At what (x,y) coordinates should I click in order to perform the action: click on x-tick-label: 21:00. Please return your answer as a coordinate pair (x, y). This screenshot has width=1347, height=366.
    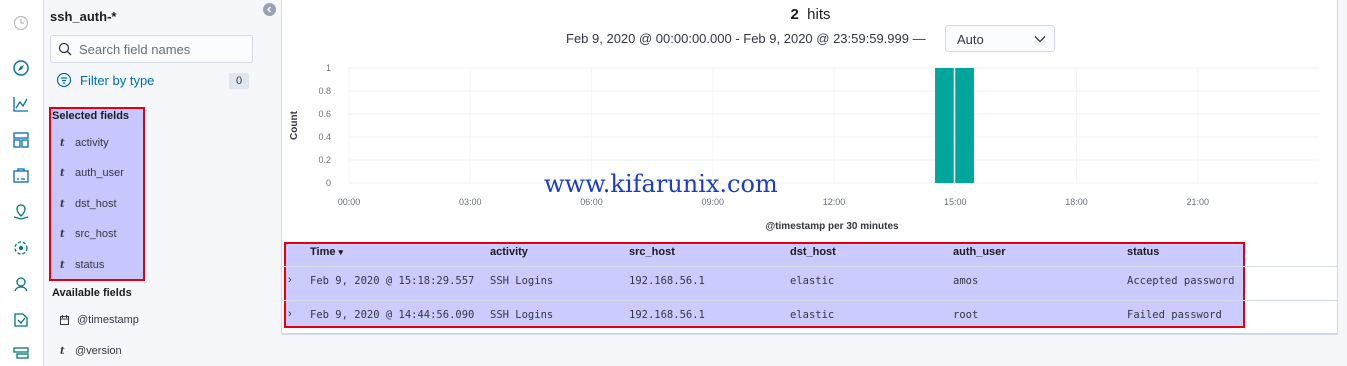
    Looking at the image, I should click on (1197, 202).